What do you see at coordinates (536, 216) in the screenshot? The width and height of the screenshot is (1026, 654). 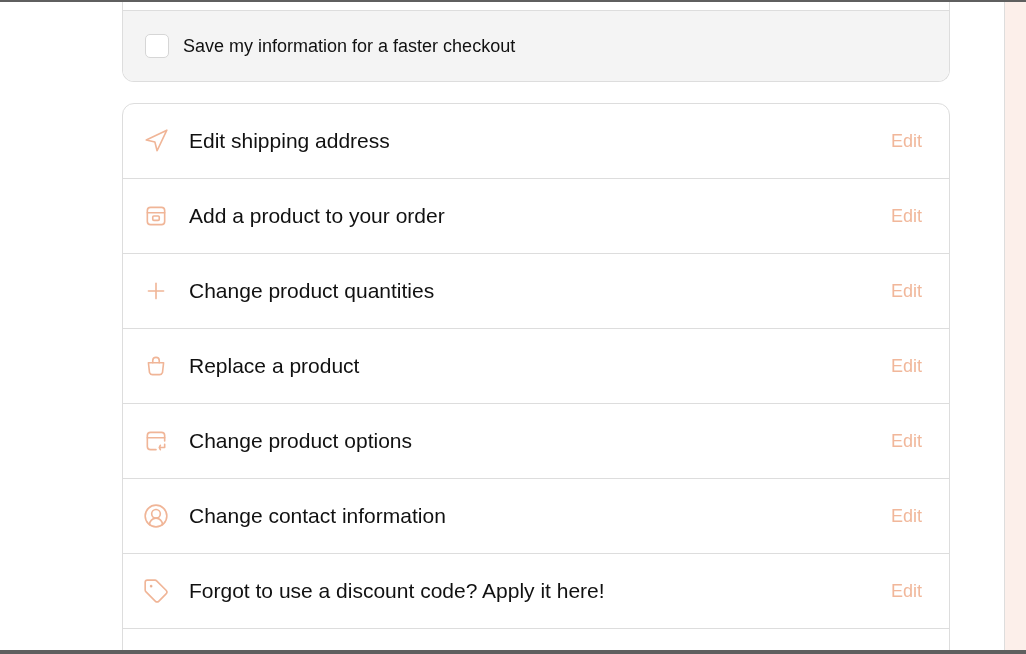 I see `action-row: Add a product to your order Edit` at bounding box center [536, 216].